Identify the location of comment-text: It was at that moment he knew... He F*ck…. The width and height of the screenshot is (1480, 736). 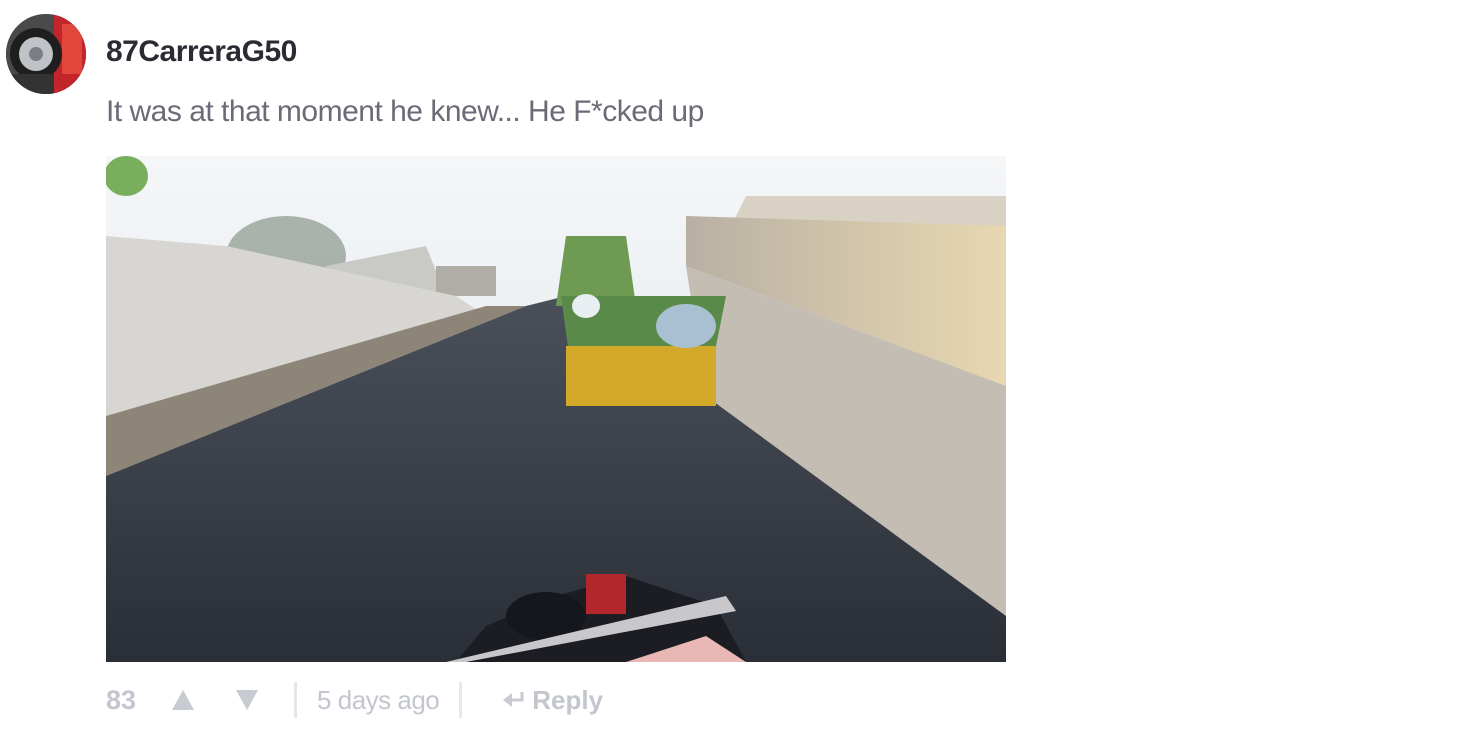
(405, 111).